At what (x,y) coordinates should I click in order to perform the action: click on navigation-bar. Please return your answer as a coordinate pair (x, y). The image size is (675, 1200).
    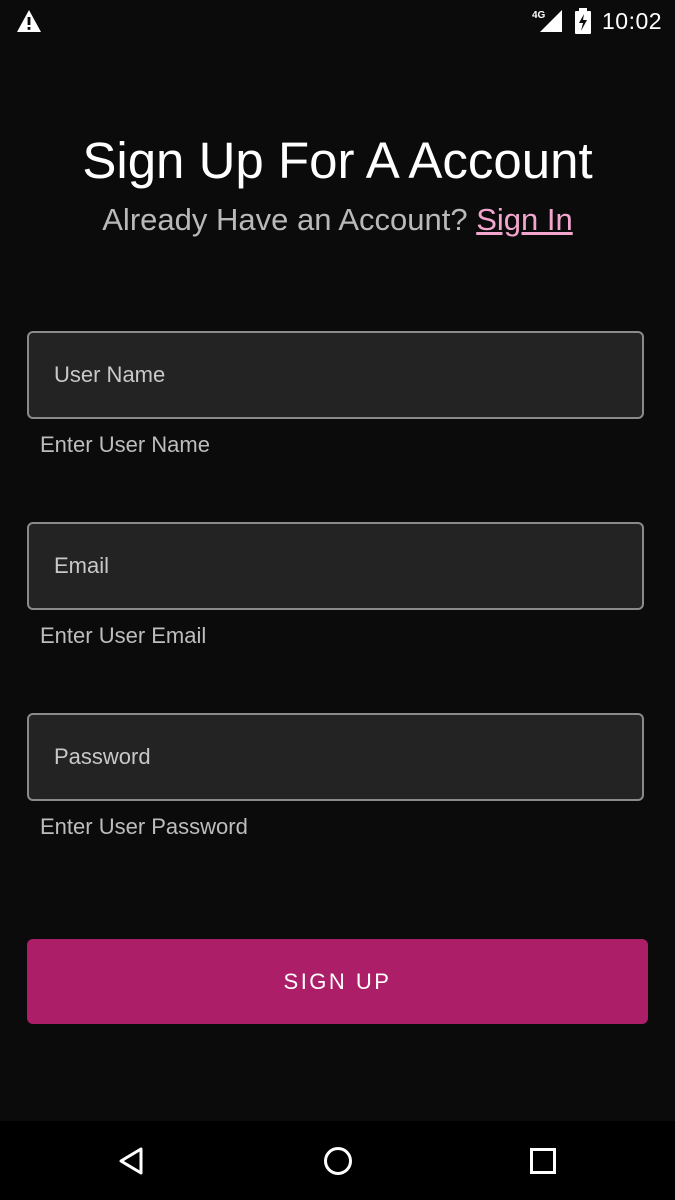
    Looking at the image, I should click on (337, 1160).